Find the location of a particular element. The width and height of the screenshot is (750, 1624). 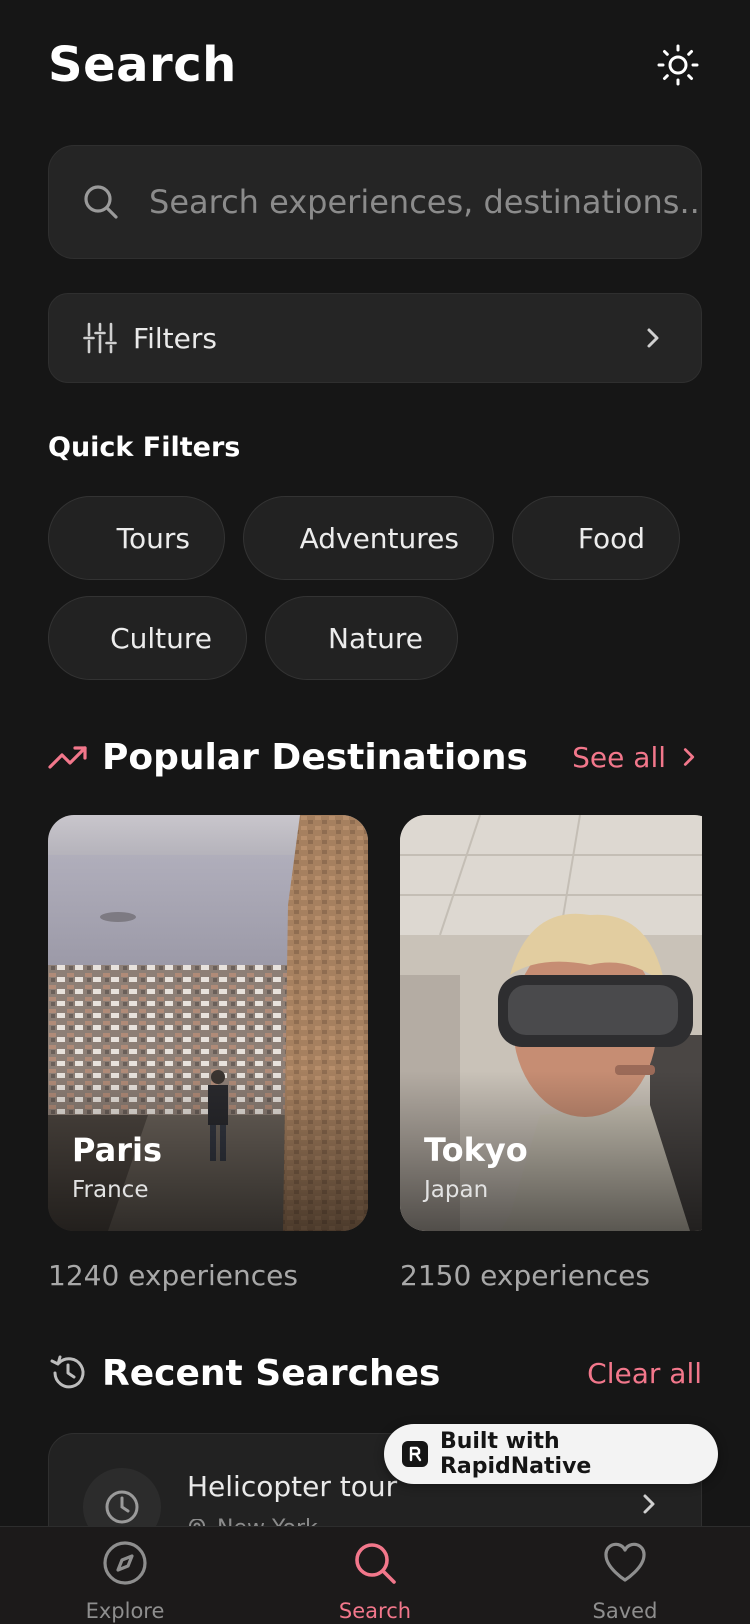

destination-country: Japan is located at coordinates (456, 1190).